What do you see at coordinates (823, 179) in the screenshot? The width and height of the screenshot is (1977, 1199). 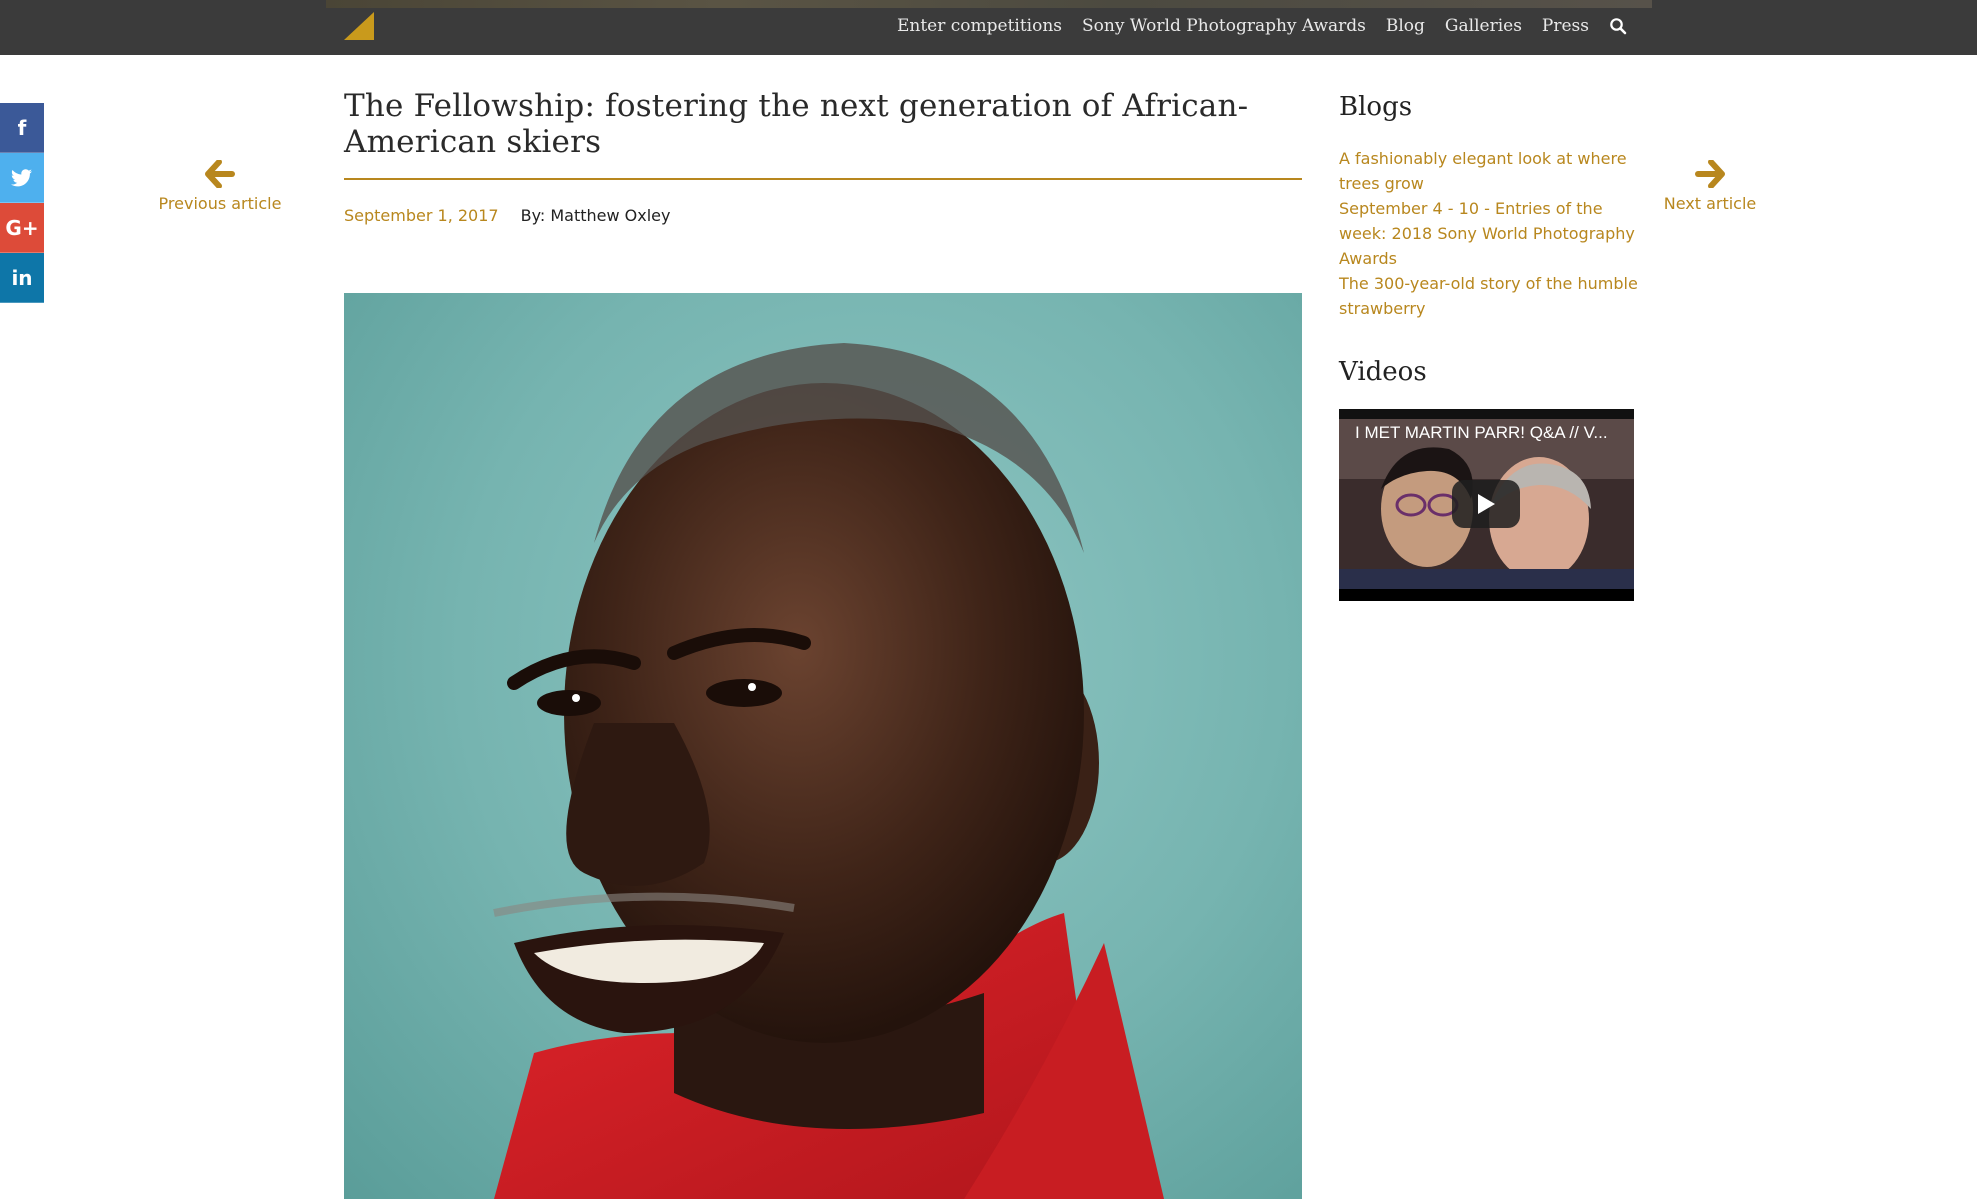 I see `title-divider` at bounding box center [823, 179].